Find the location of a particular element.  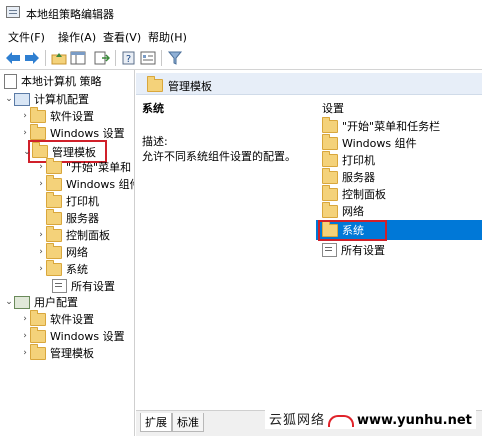

tree-all-settings-label: 所有设置 is located at coordinates (93, 286).